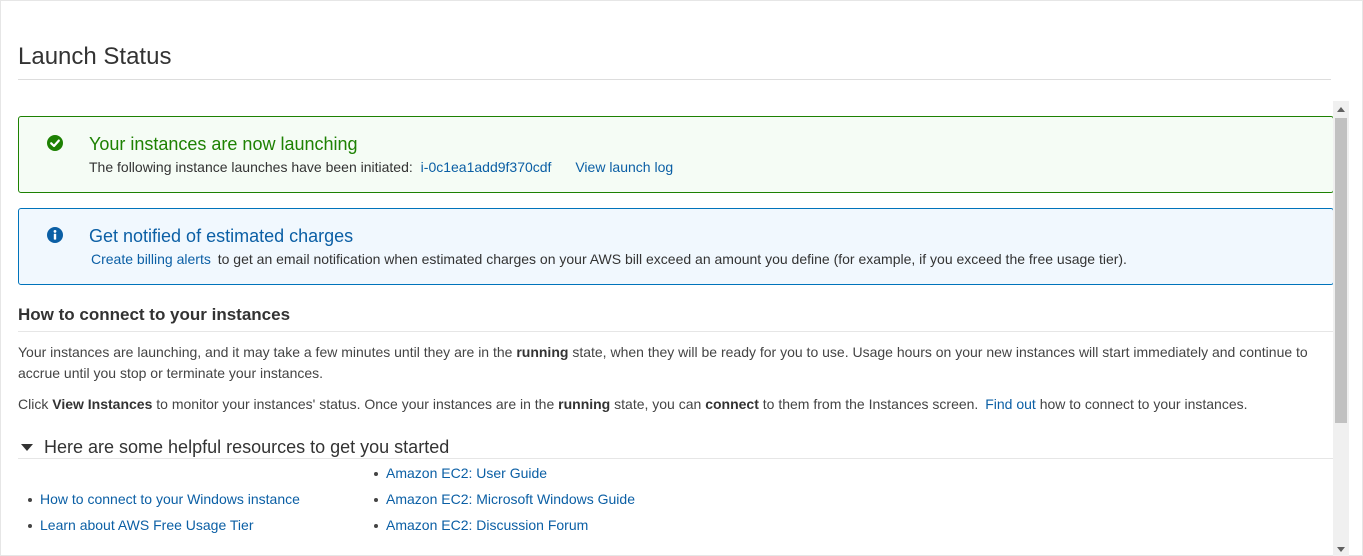 The image size is (1363, 556). I want to click on list-item: Learn about AWS Free Usage Tier, so click(162, 528).